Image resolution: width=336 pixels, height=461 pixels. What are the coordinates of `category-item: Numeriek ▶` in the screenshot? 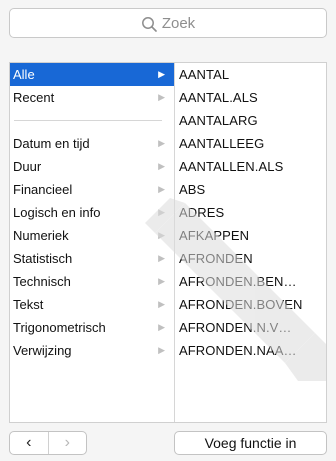 It's located at (92, 235).